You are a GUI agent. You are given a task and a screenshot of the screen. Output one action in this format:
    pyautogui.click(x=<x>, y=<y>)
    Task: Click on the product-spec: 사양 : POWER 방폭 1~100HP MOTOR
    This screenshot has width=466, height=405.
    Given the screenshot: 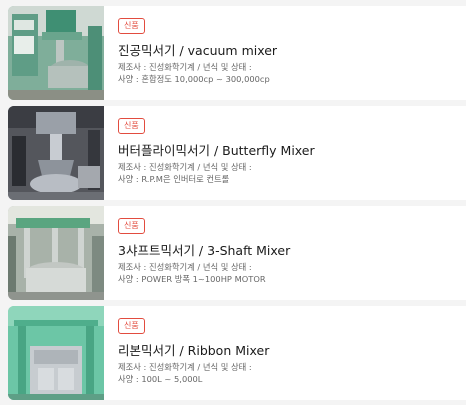 What is the action you would take?
    pyautogui.click(x=192, y=279)
    